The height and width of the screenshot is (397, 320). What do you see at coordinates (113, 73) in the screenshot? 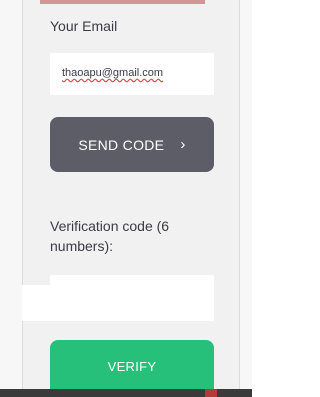
I see `email-value: thaoapu@gmail.com` at bounding box center [113, 73].